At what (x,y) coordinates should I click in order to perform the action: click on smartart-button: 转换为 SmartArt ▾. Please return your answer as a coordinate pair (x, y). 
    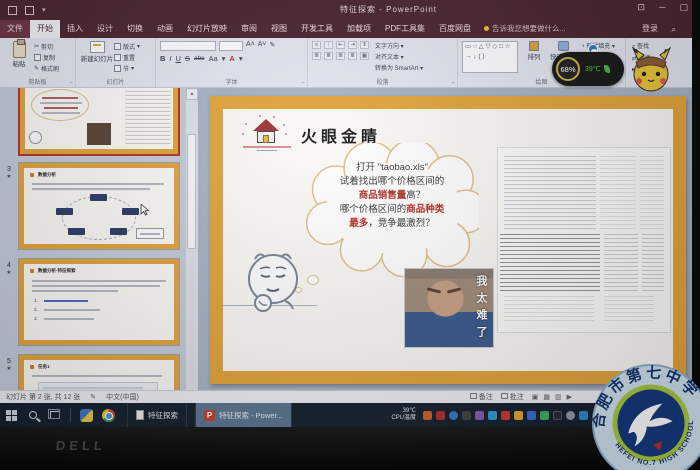
    Looking at the image, I should click on (399, 67).